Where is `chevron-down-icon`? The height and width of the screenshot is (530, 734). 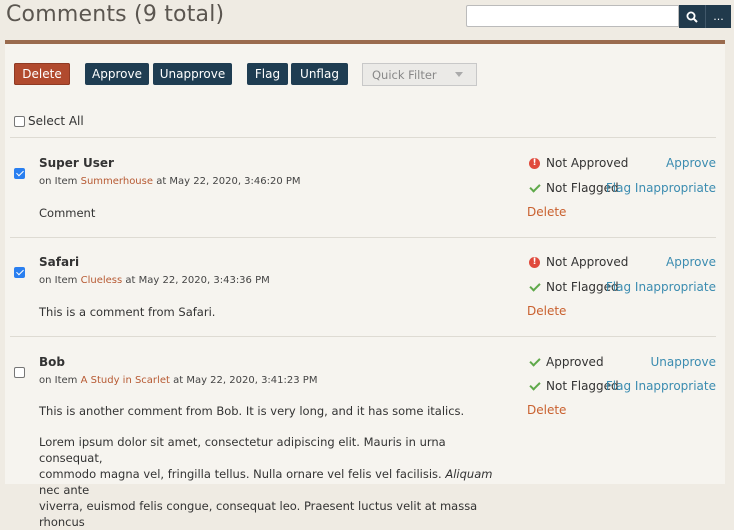
chevron-down-icon is located at coordinates (459, 74).